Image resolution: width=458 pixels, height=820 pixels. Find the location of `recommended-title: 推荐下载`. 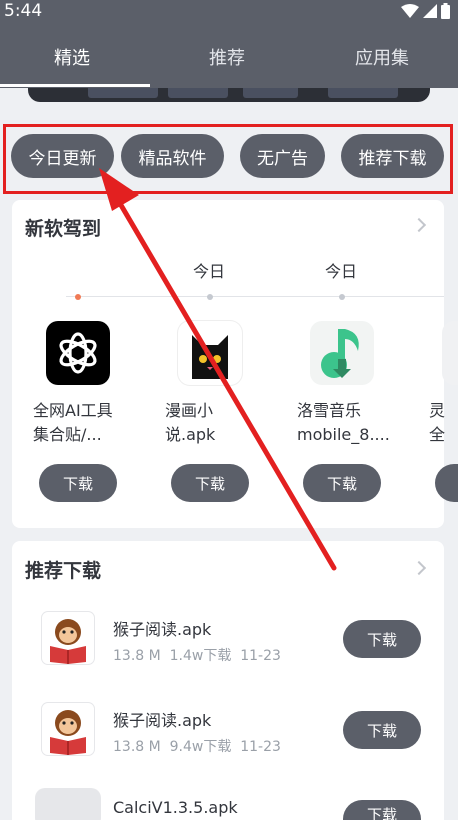

recommended-title: 推荐下载 is located at coordinates (63, 571).